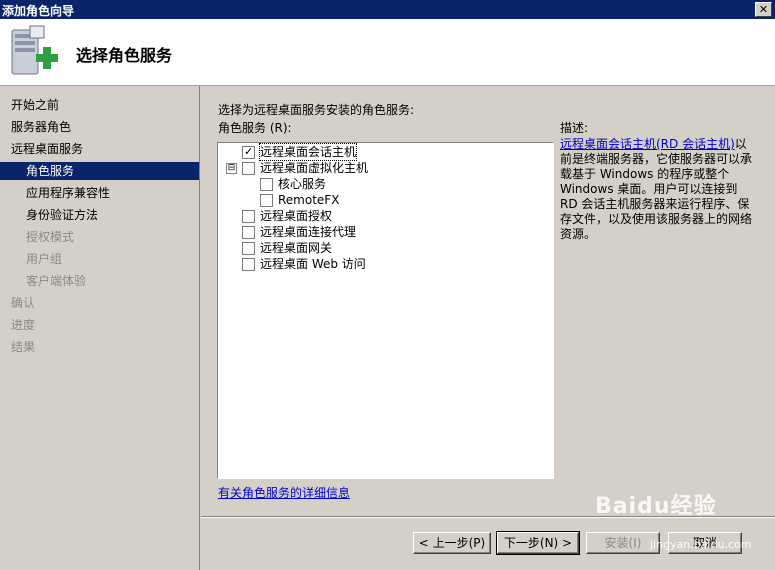 This screenshot has height=570, width=775. Describe the element at coordinates (34, 50) in the screenshot. I see `server-add-icon` at that location.